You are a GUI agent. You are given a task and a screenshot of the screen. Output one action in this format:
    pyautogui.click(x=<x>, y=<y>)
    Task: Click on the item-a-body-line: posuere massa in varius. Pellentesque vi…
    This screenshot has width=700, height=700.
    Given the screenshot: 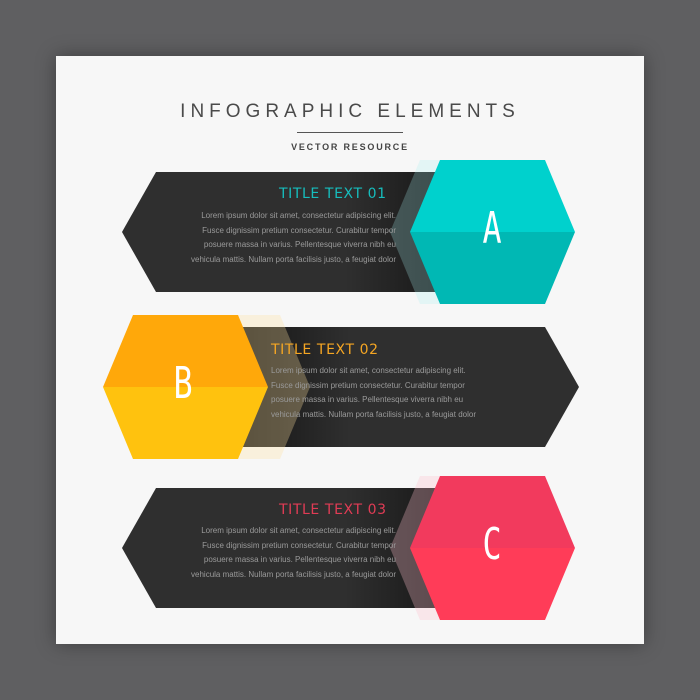 What is the action you would take?
    pyautogui.click(x=299, y=244)
    